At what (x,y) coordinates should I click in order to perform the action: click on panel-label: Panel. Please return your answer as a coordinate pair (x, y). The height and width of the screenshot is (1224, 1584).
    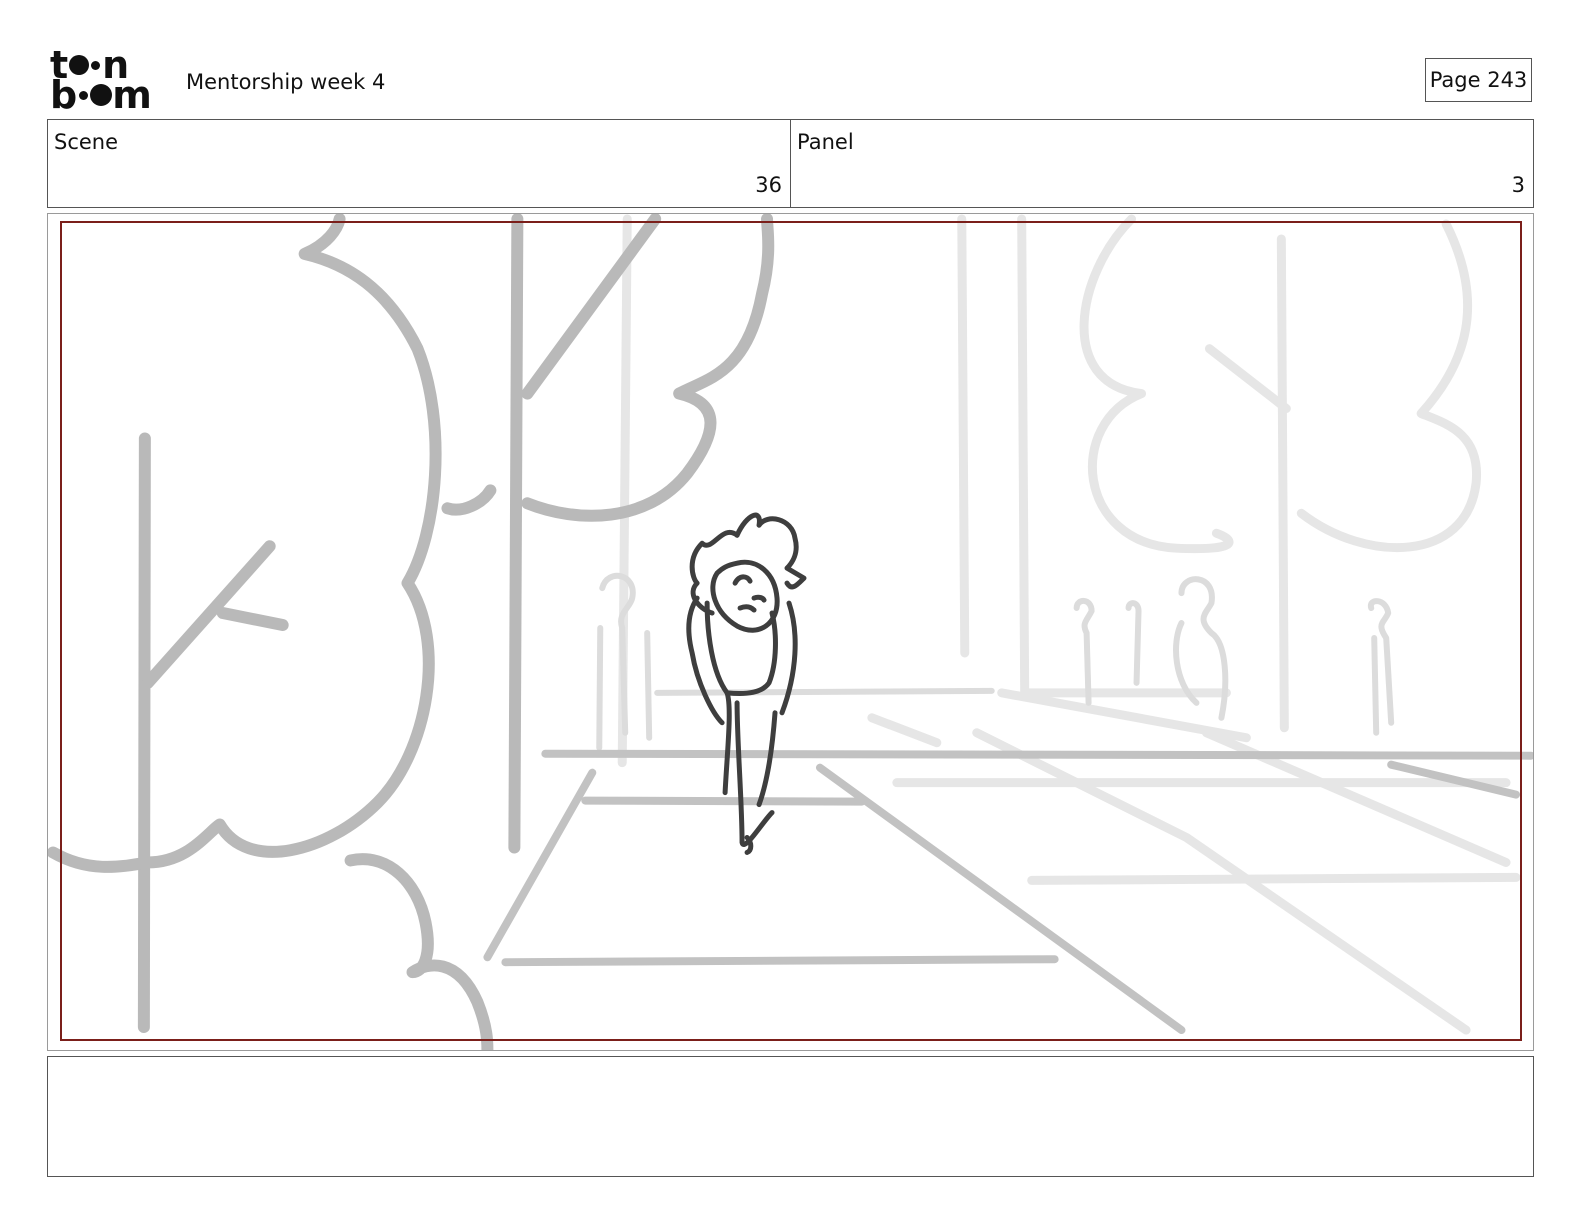
    Looking at the image, I should click on (825, 142).